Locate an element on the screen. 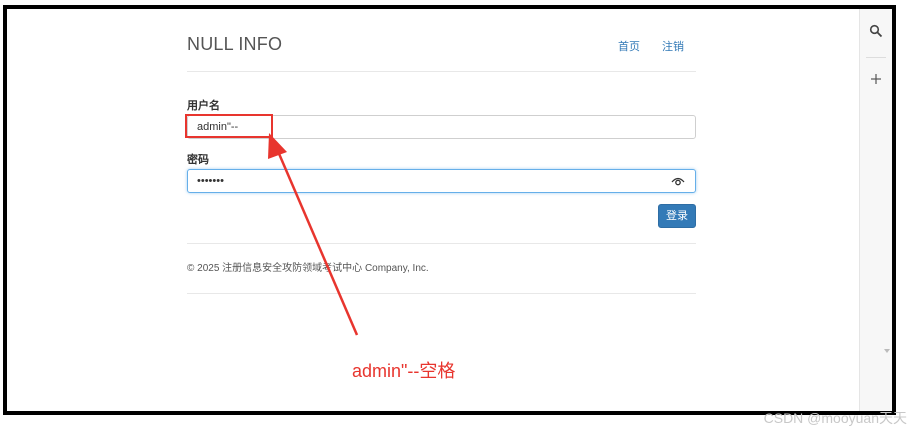 This screenshot has height=432, width=915. login-button: 登录 is located at coordinates (677, 216).